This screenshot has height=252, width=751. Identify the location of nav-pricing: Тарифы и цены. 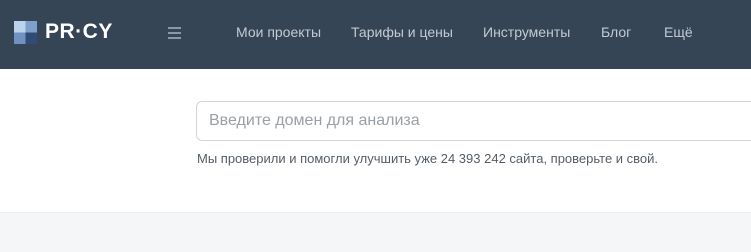
(402, 32).